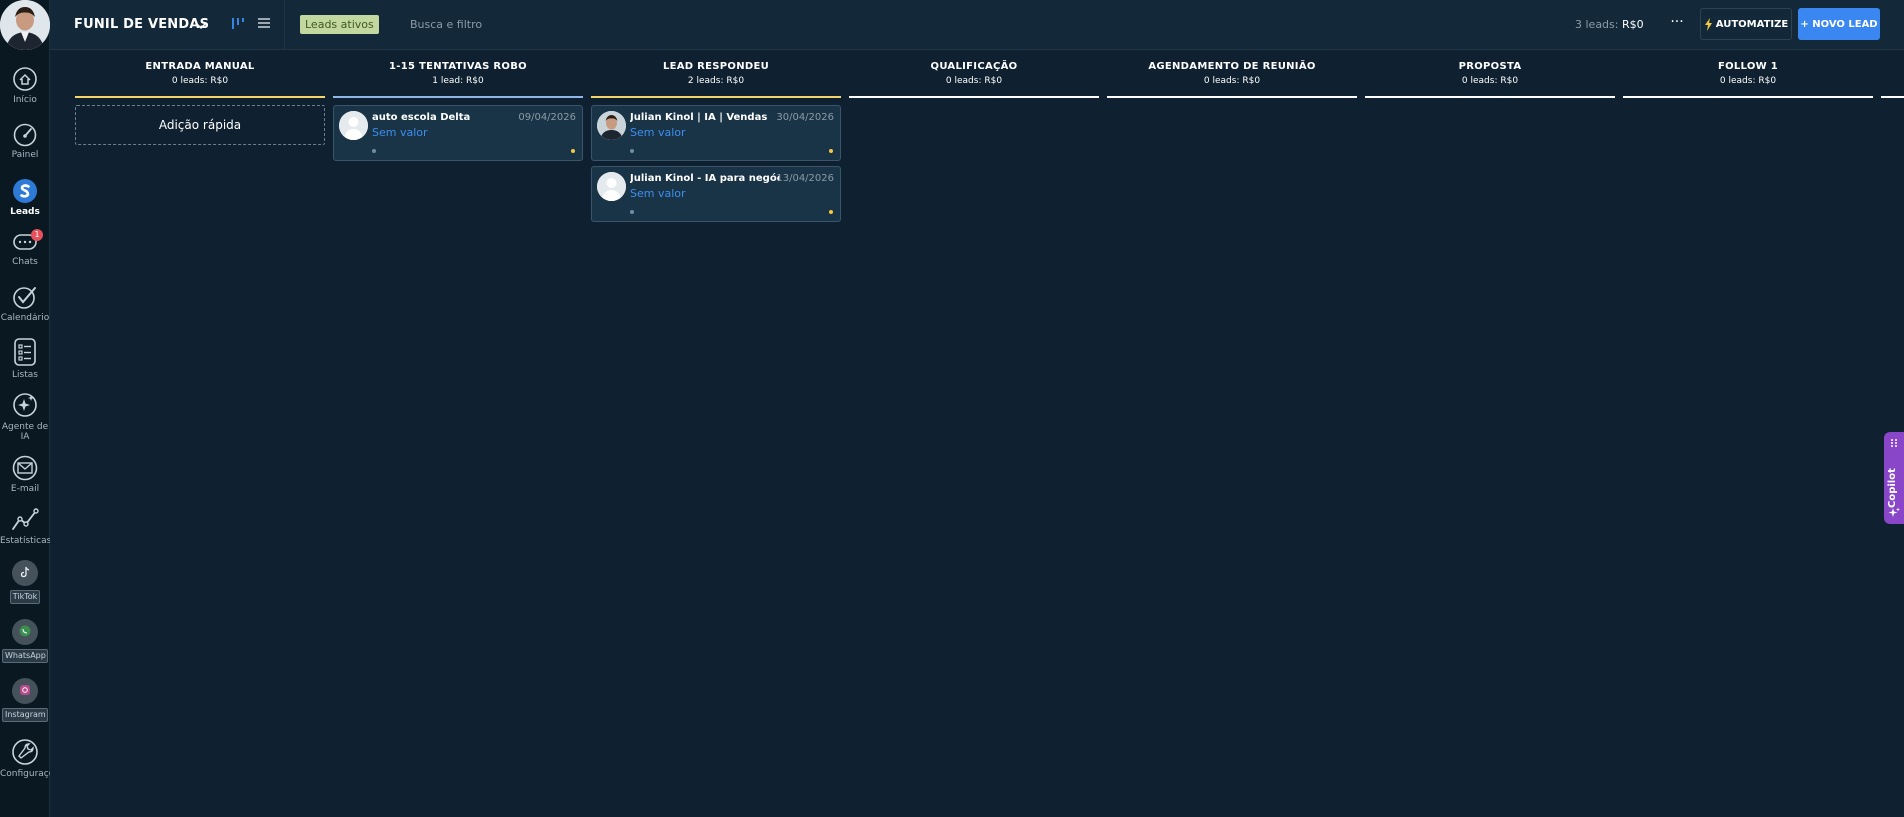  I want to click on column-header: PROPOSTA 0 leads: R$0, so click(1490, 73).